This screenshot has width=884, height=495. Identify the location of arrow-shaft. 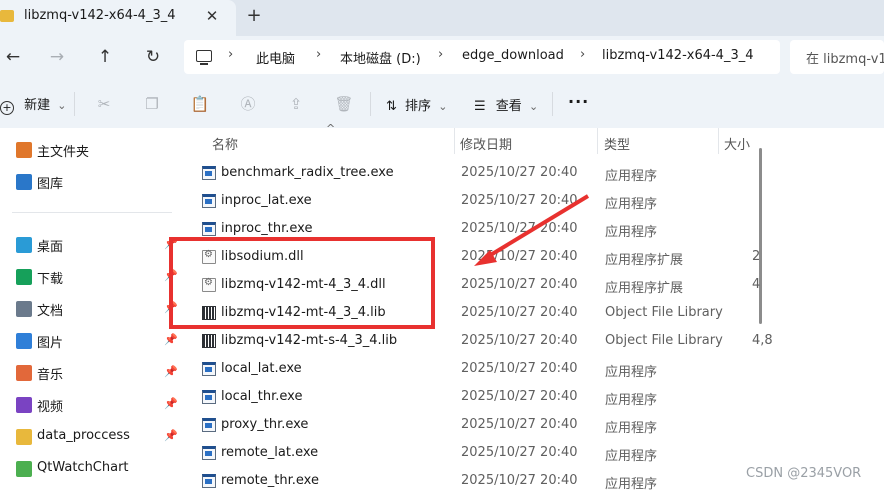
(536, 227).